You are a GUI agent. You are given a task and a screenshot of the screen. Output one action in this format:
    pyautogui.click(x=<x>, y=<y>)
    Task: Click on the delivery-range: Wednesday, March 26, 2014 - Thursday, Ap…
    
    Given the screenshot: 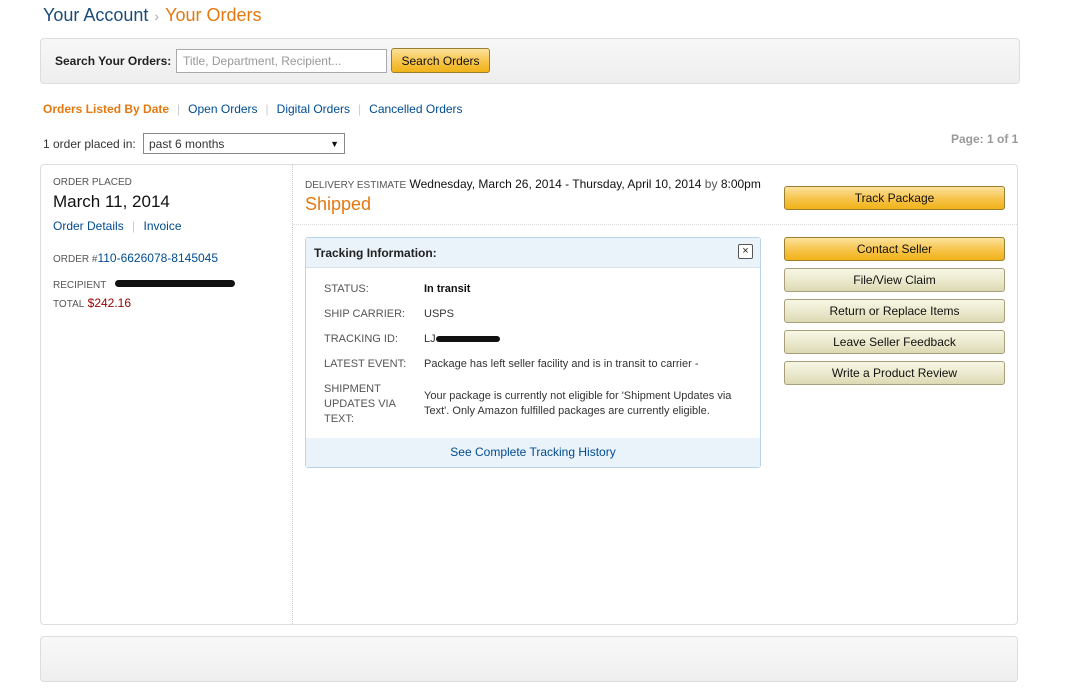 What is the action you would take?
    pyautogui.click(x=555, y=184)
    